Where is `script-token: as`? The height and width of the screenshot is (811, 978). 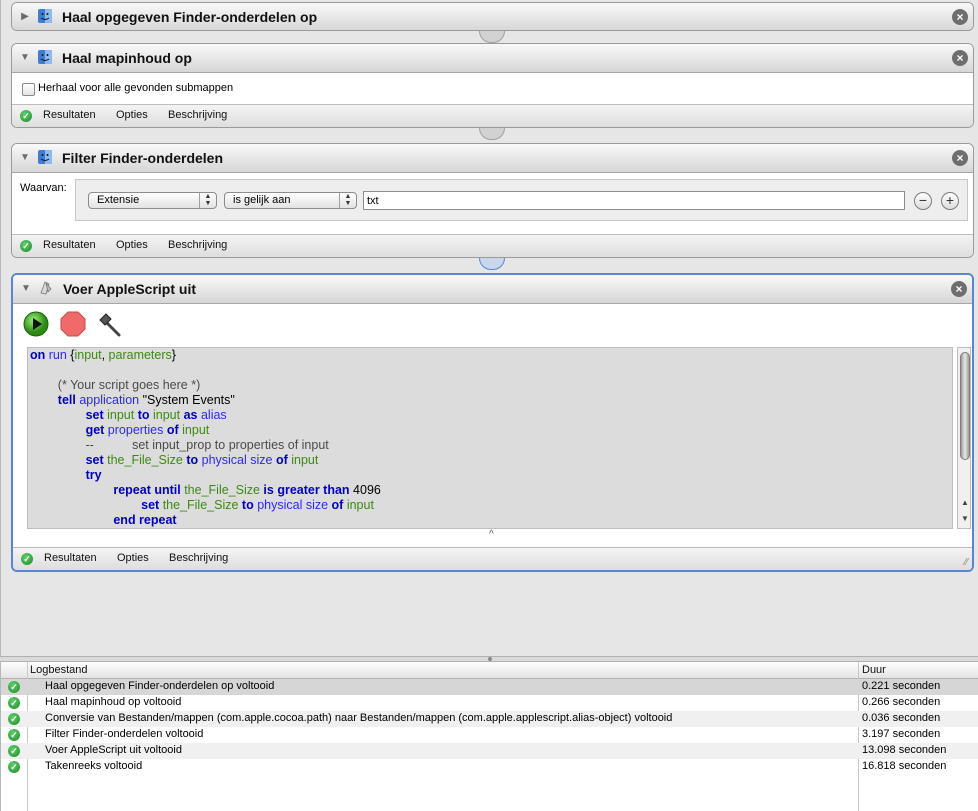 script-token: as is located at coordinates (190, 415).